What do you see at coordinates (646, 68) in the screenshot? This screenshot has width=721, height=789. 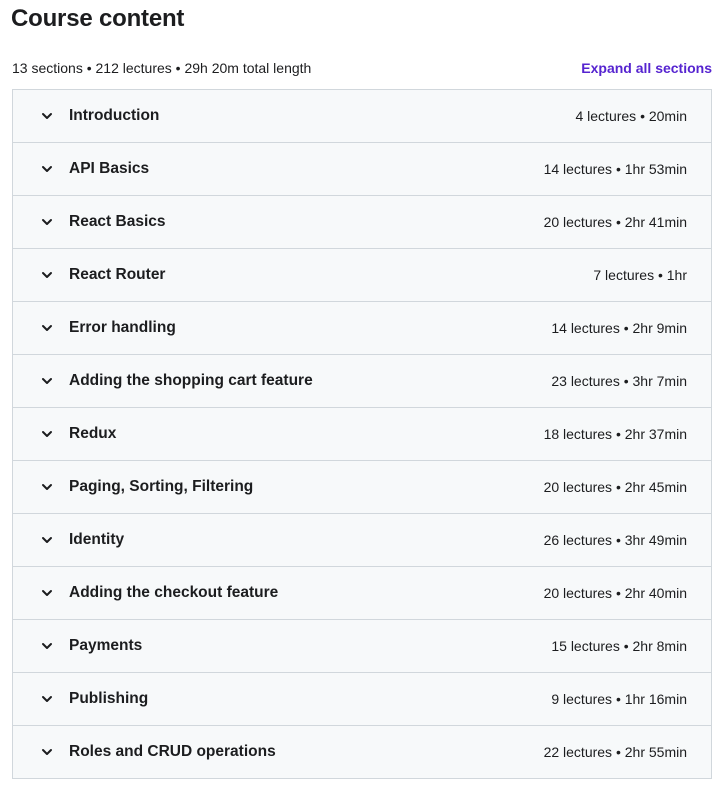 I see `expand-all-sections-button: Expand all sections` at bounding box center [646, 68].